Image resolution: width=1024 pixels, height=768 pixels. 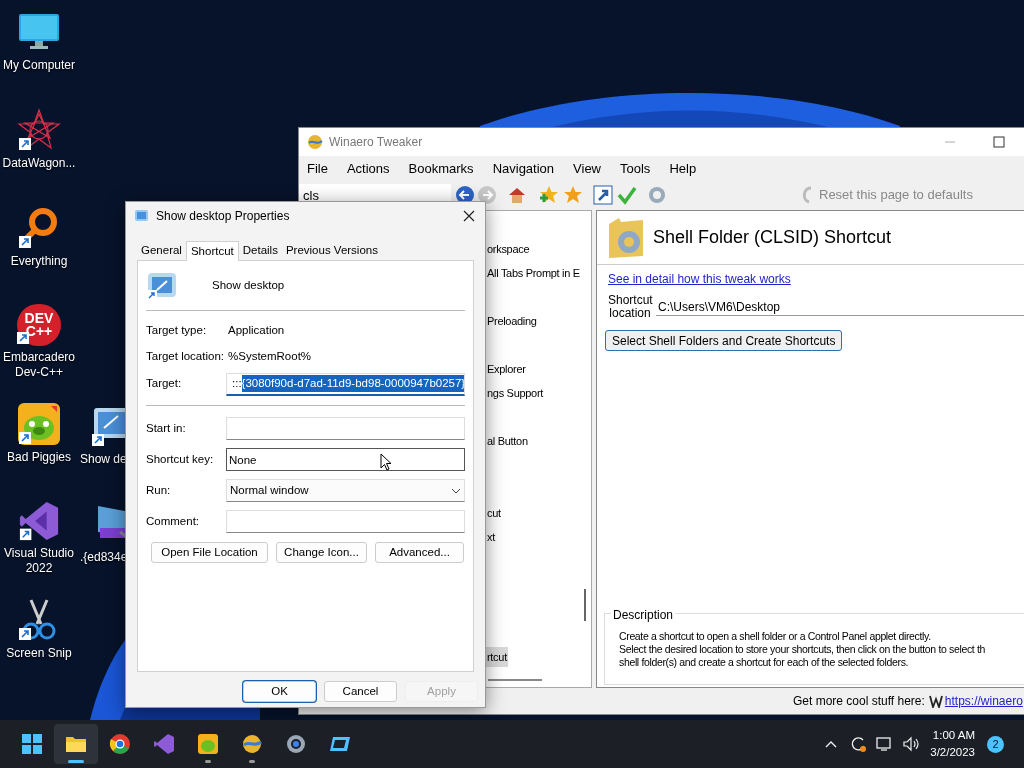 I want to click on menu-item: Actions, so click(x=368, y=169).